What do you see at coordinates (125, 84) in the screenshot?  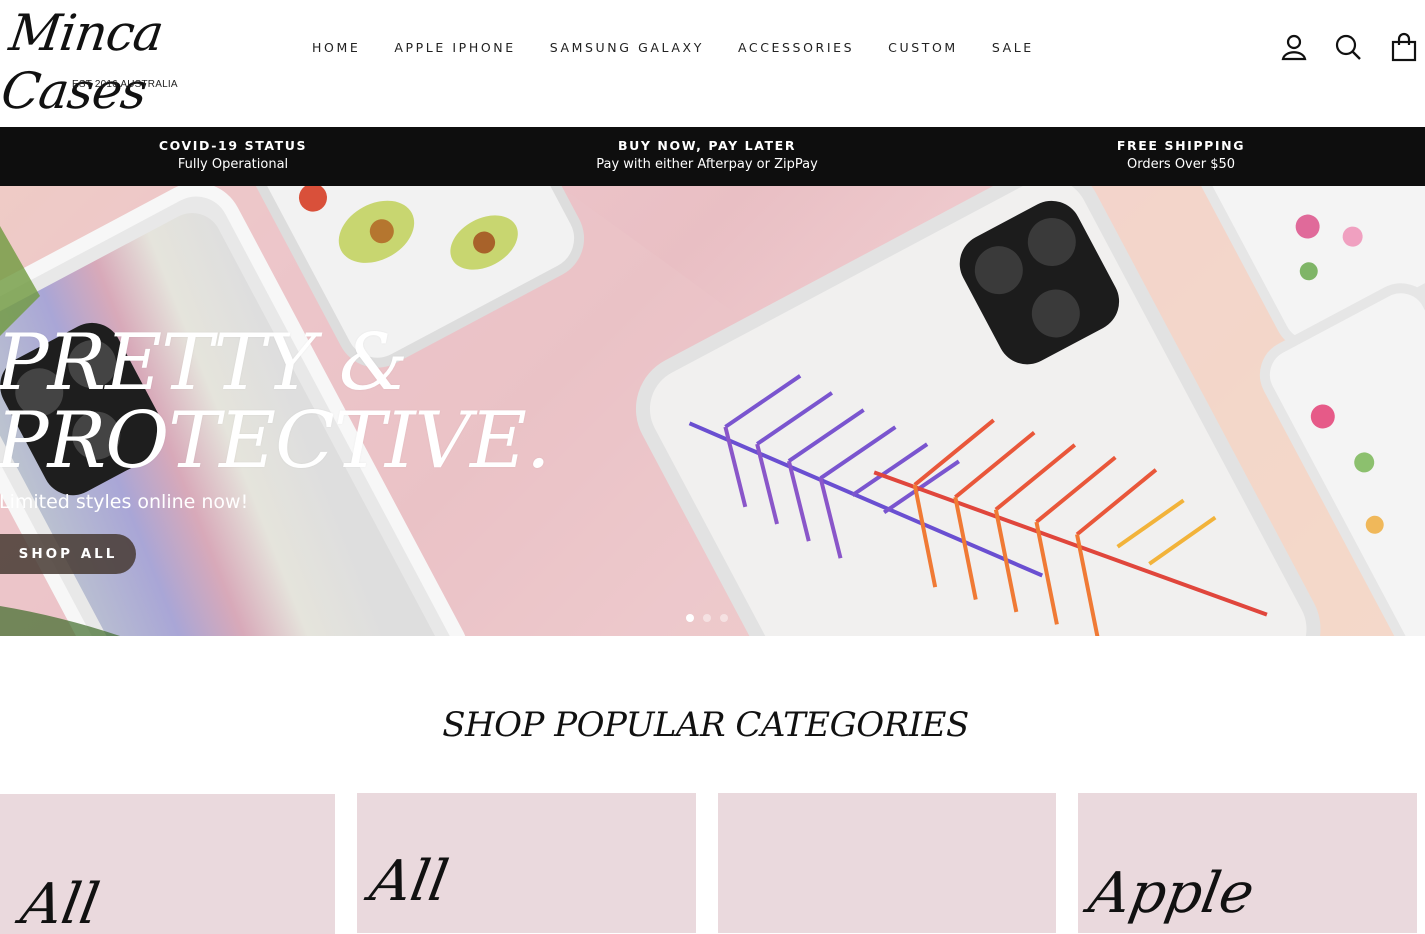 I see `logo-subtitle: EST 2016 AUSTRALIA` at bounding box center [125, 84].